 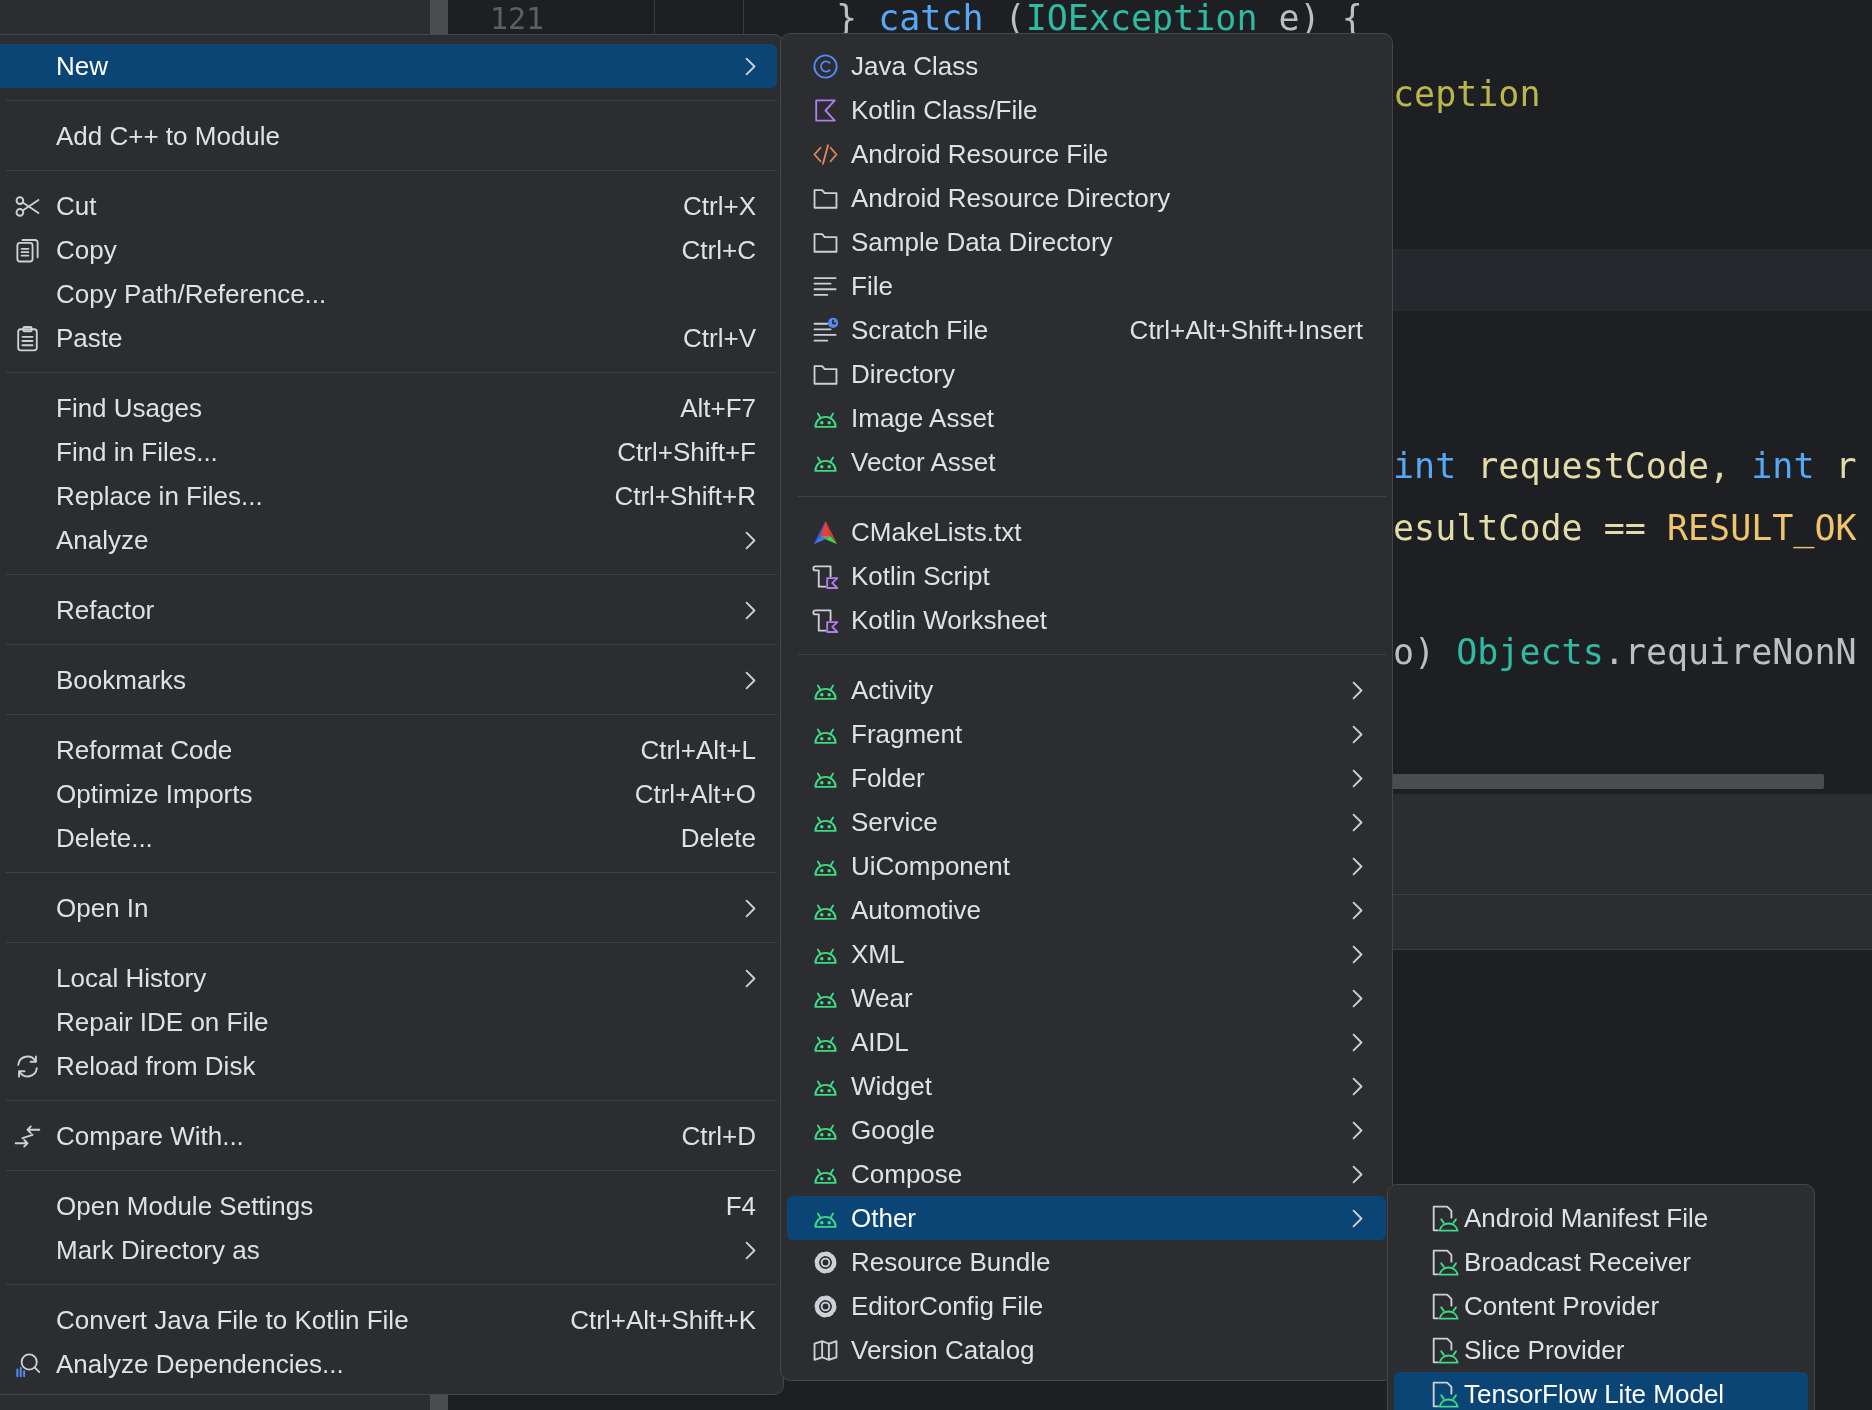 I want to click on menu-item: Open In, so click(x=388, y=908).